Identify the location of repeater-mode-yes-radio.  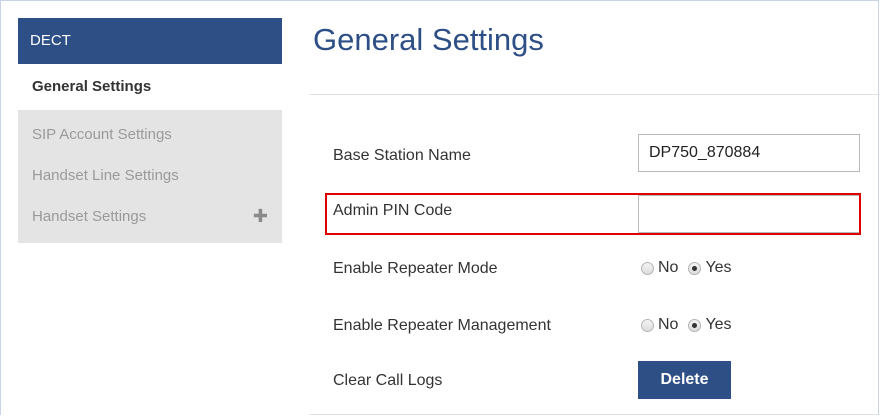
(695, 268).